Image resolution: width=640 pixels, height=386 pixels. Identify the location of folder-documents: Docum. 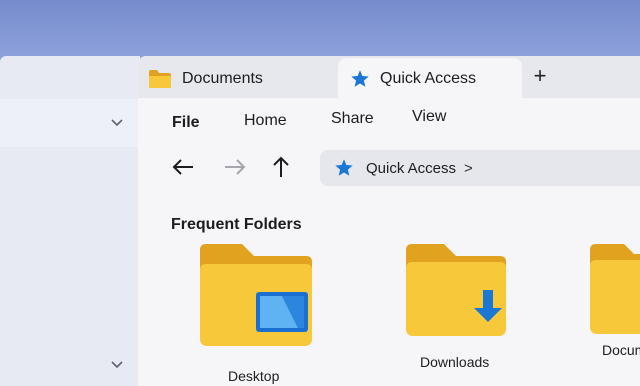
(614, 300).